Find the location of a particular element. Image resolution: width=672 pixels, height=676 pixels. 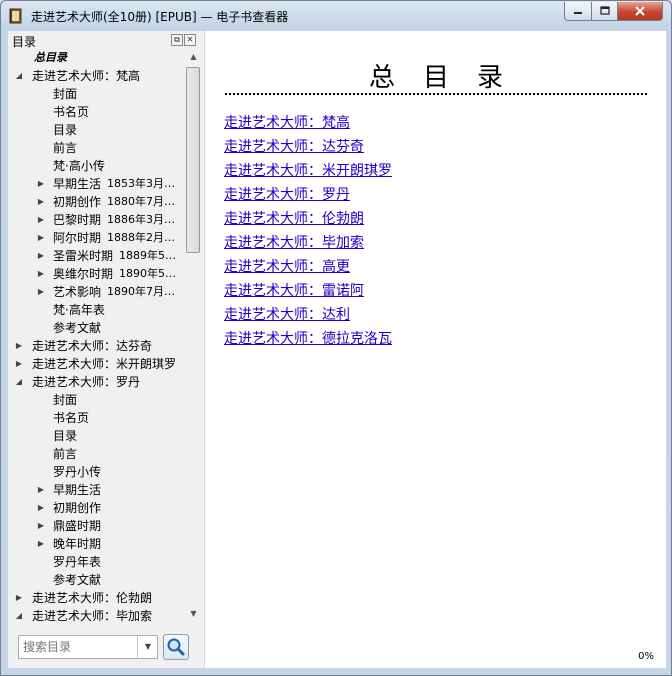

panel-close-icon: ✕ is located at coordinates (190, 40).